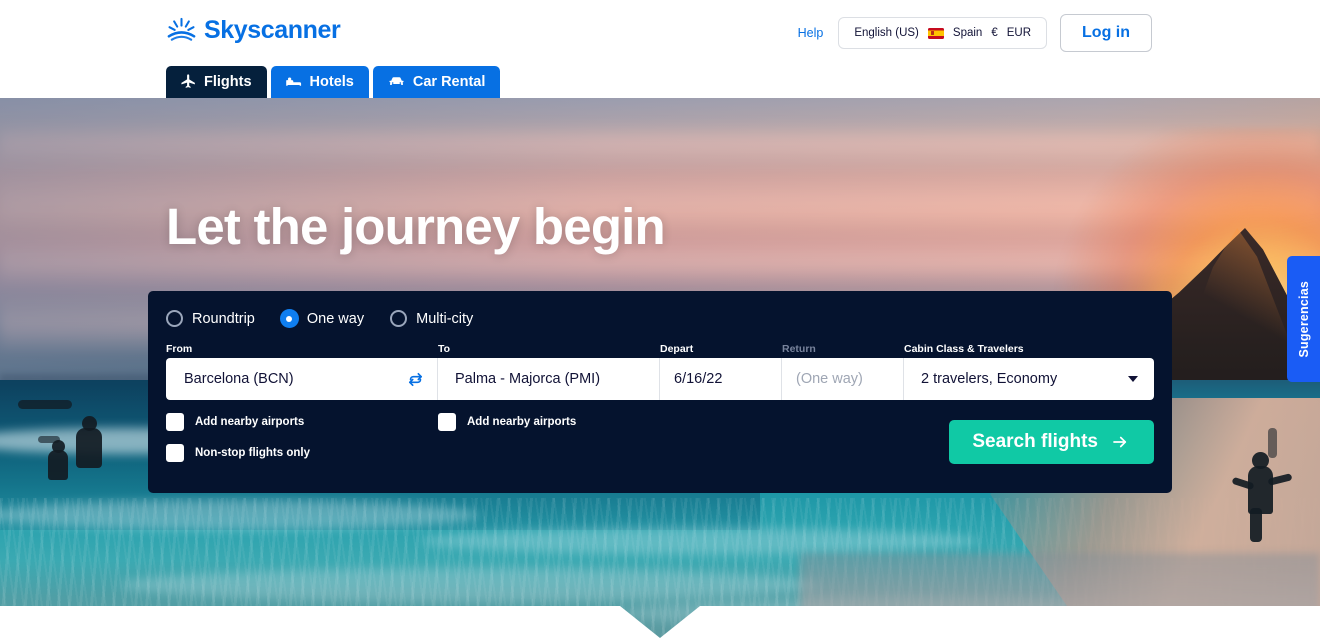 The width and height of the screenshot is (1320, 638). What do you see at coordinates (252, 453) in the screenshot?
I see `checkbox-label: Non-stop flights only` at bounding box center [252, 453].